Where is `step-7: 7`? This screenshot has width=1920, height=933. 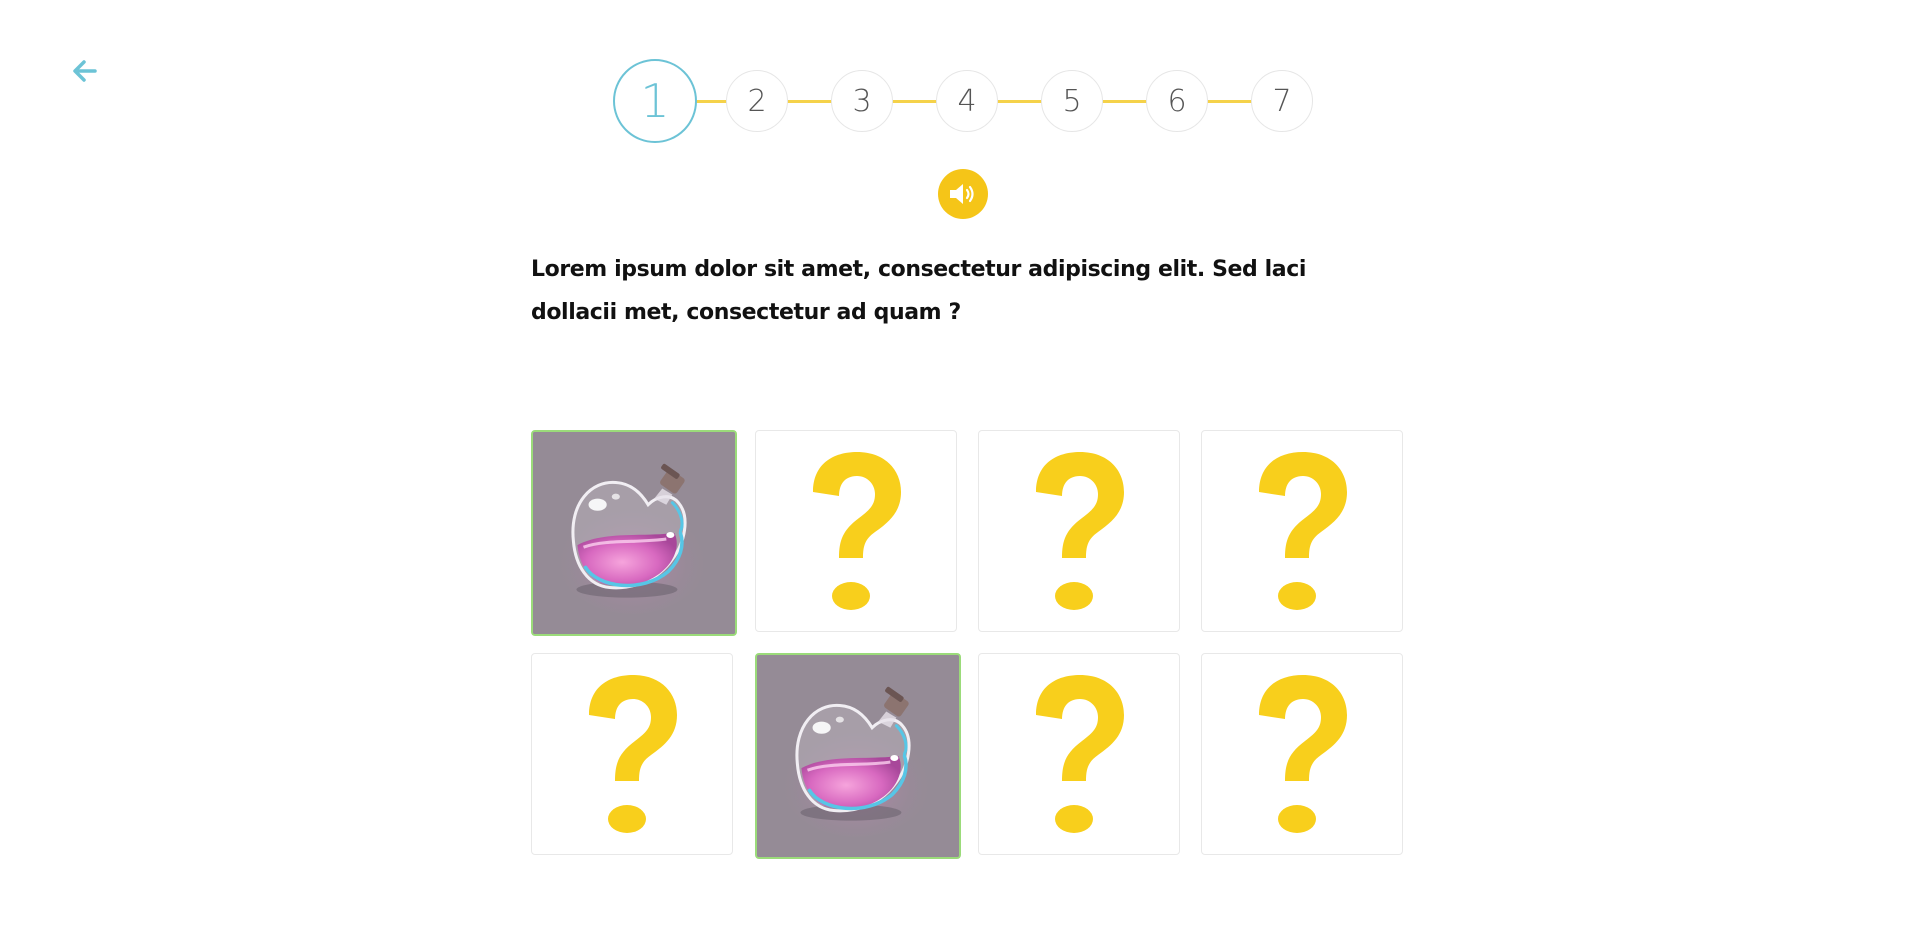
step-7: 7 is located at coordinates (1282, 101).